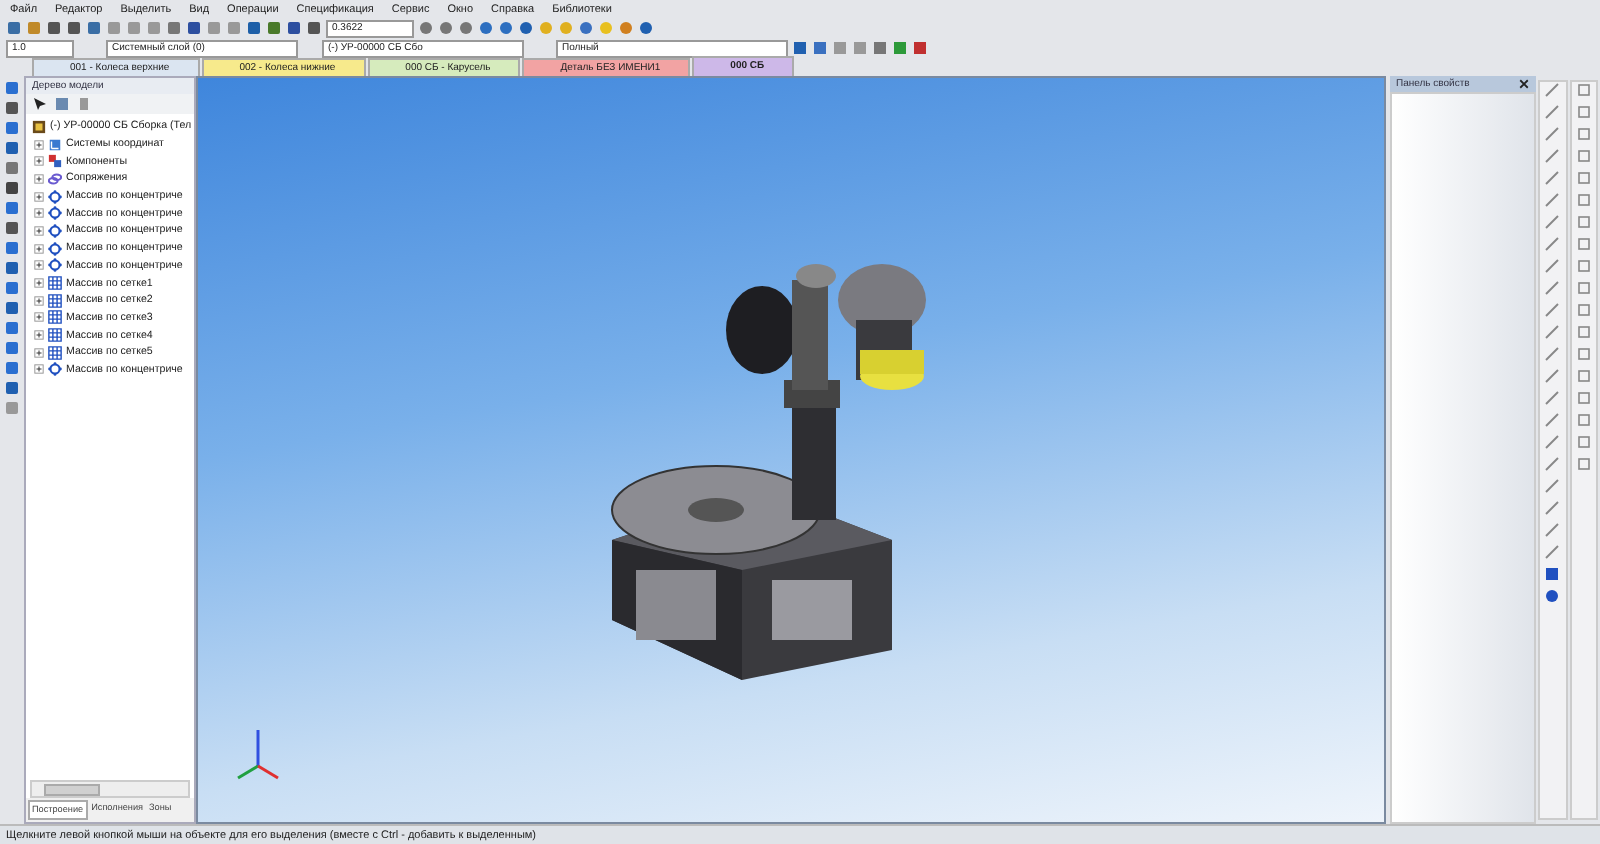 The image size is (1600, 844). What do you see at coordinates (1524, 84) in the screenshot?
I see `close-icon` at bounding box center [1524, 84].